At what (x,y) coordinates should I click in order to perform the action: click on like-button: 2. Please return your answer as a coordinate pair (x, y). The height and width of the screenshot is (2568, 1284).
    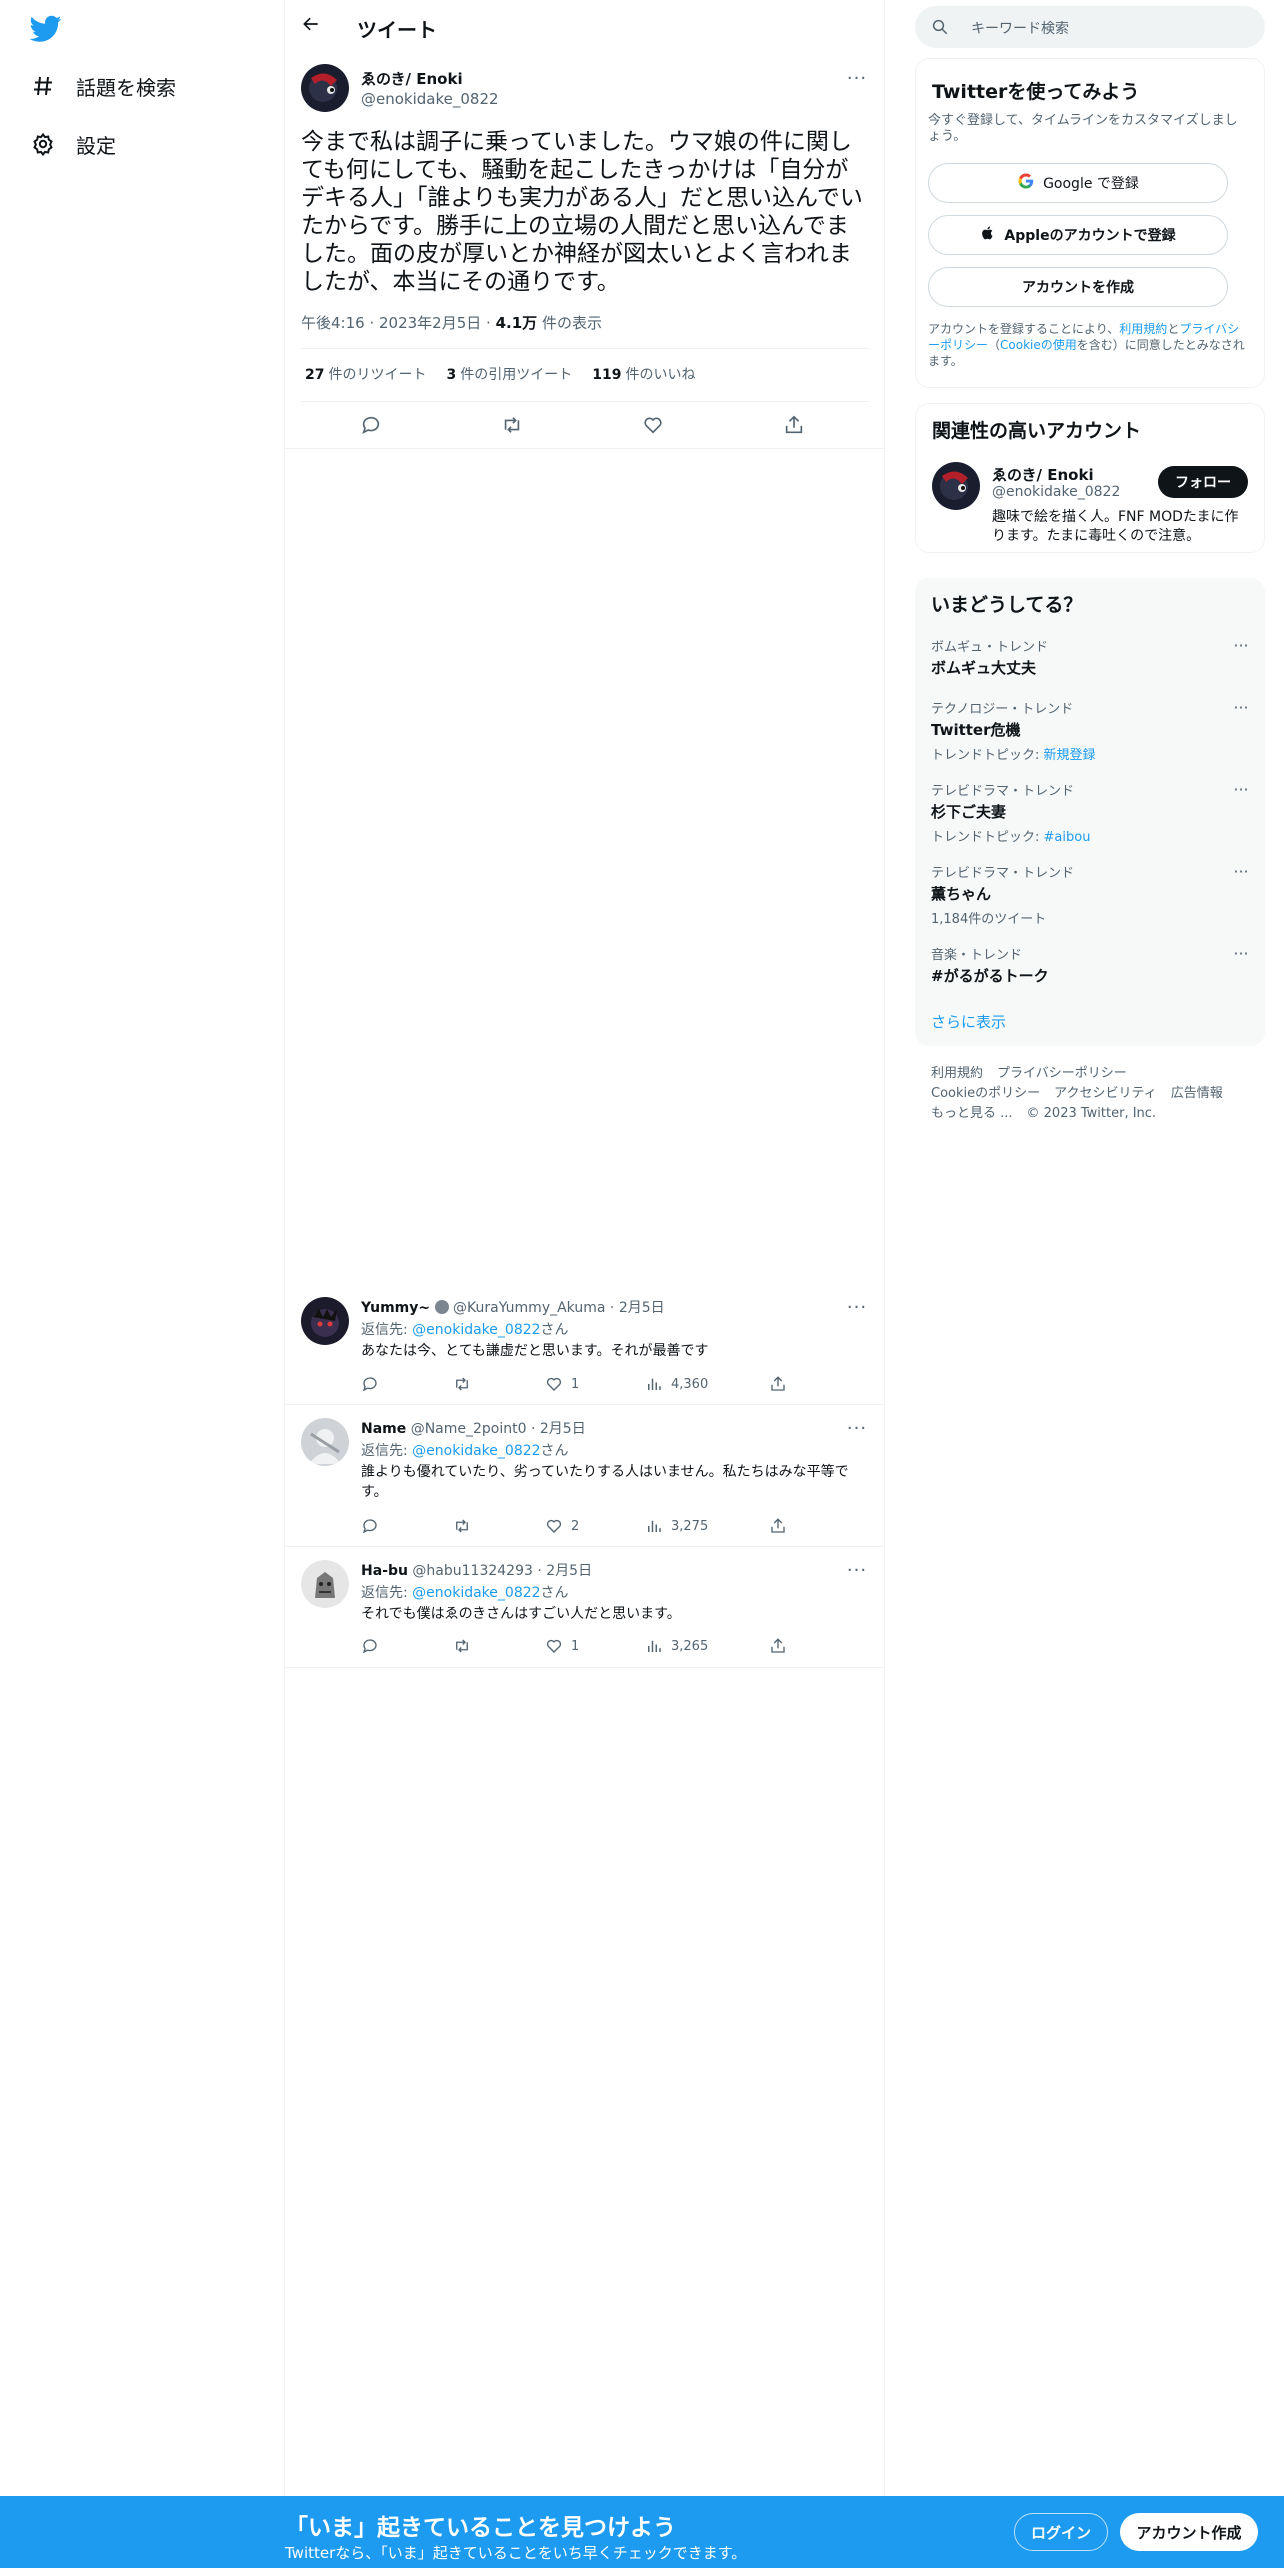
    Looking at the image, I should click on (562, 1526).